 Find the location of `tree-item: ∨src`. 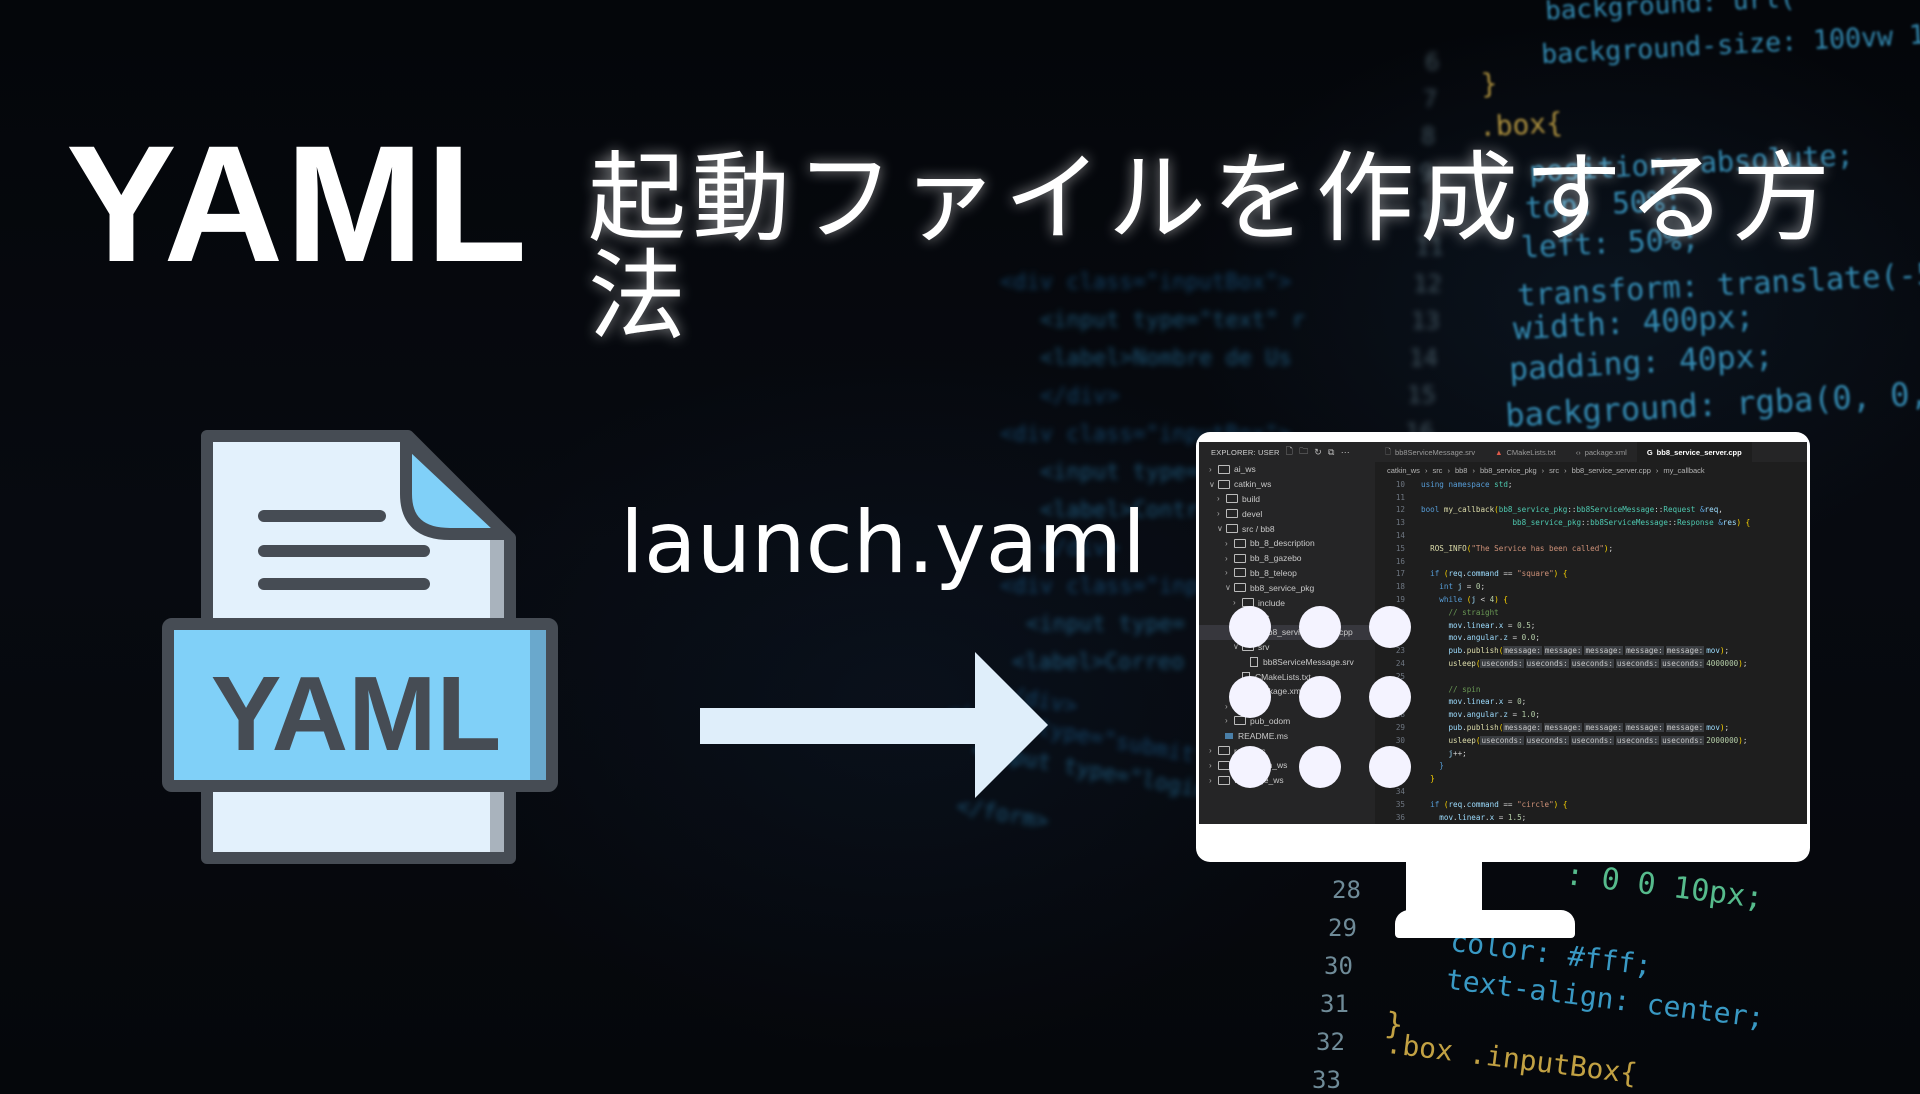

tree-item: ∨src is located at coordinates (1287, 617).